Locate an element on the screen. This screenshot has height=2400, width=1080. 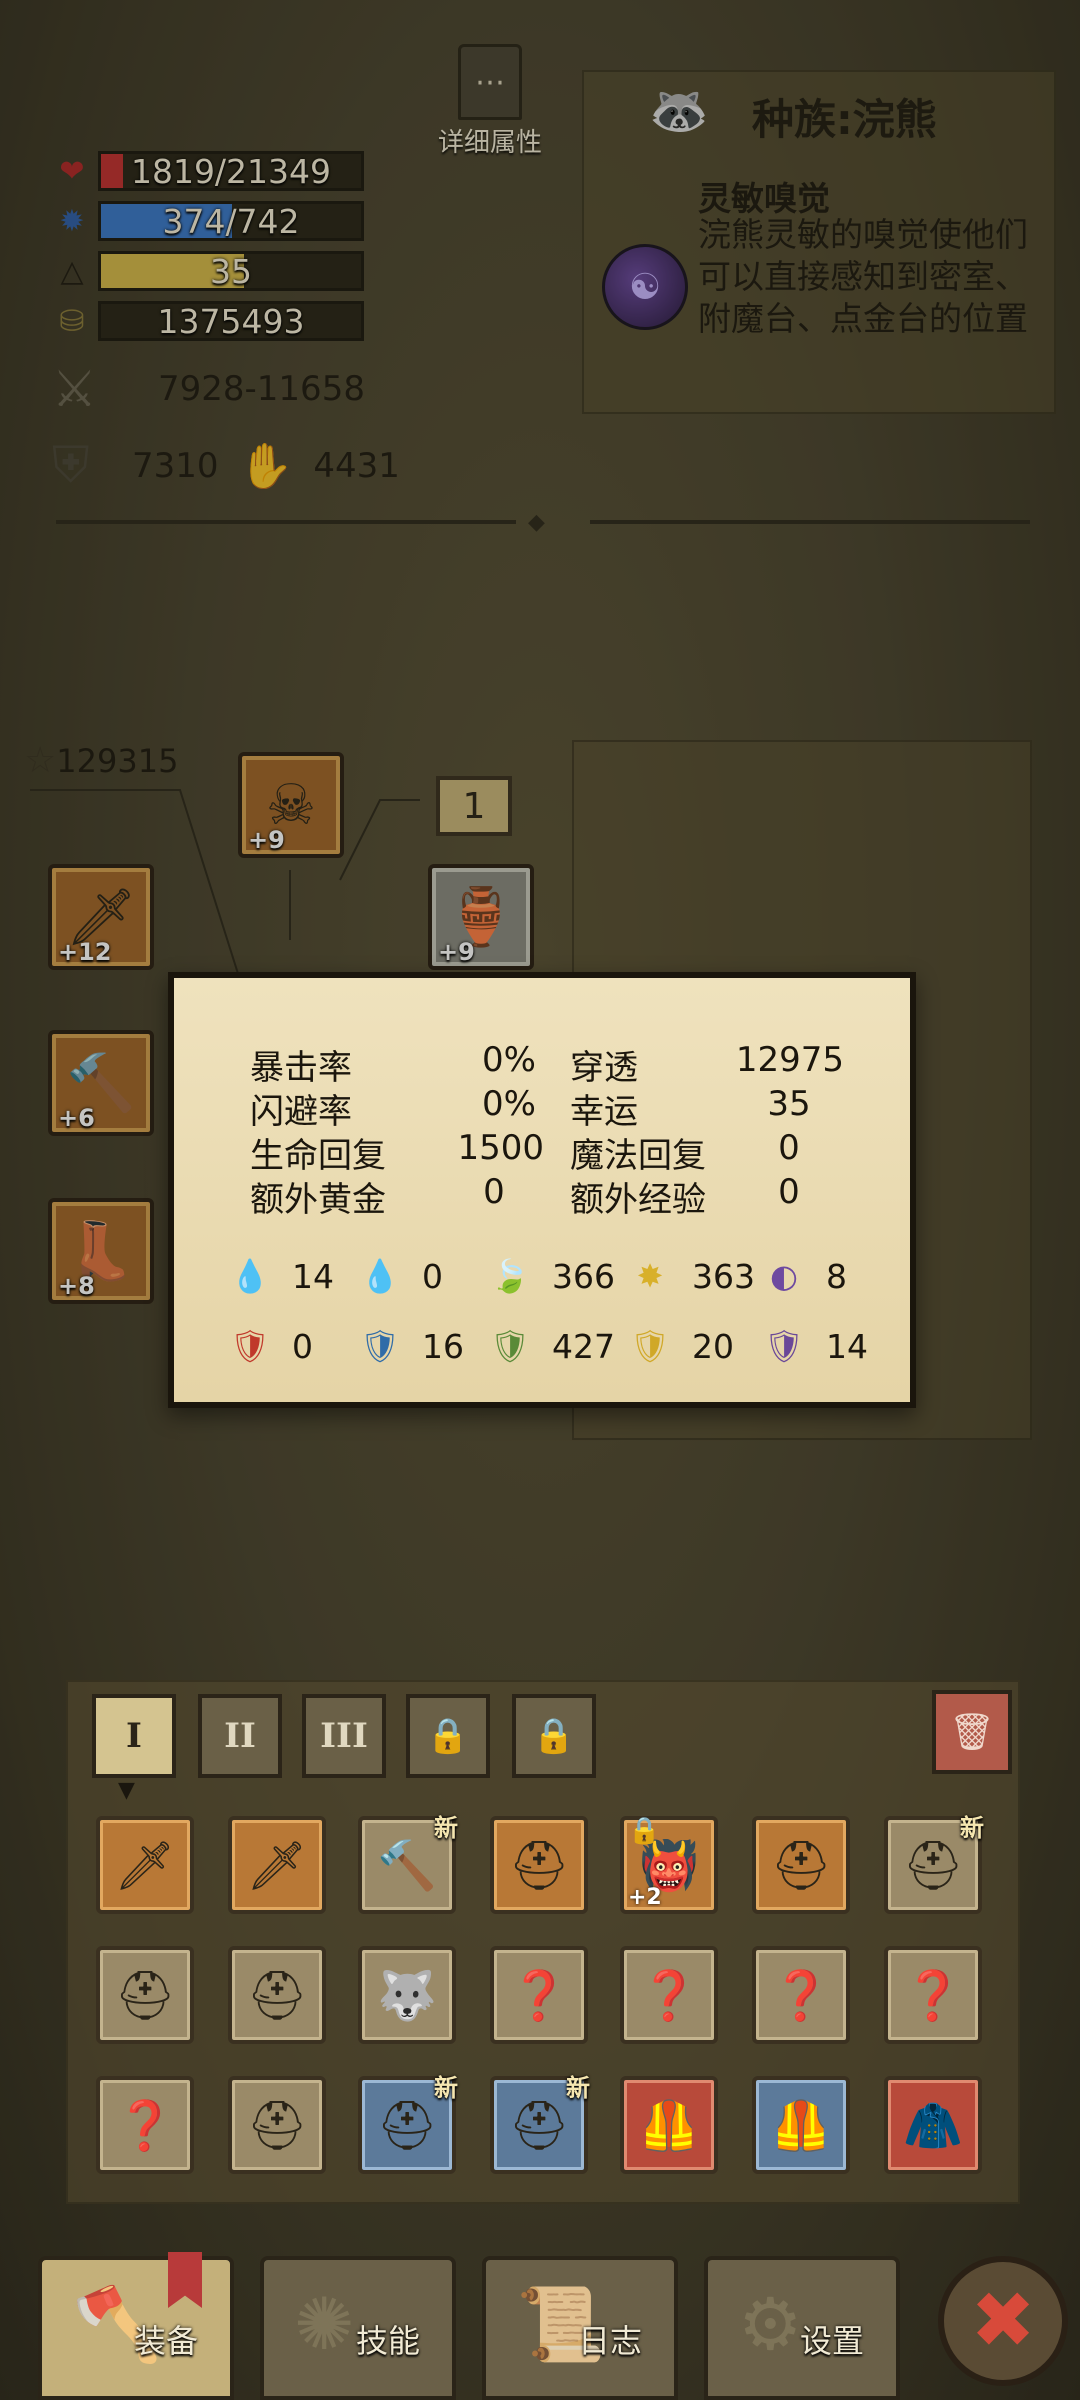
inventory-tab-2: II is located at coordinates (240, 1736).